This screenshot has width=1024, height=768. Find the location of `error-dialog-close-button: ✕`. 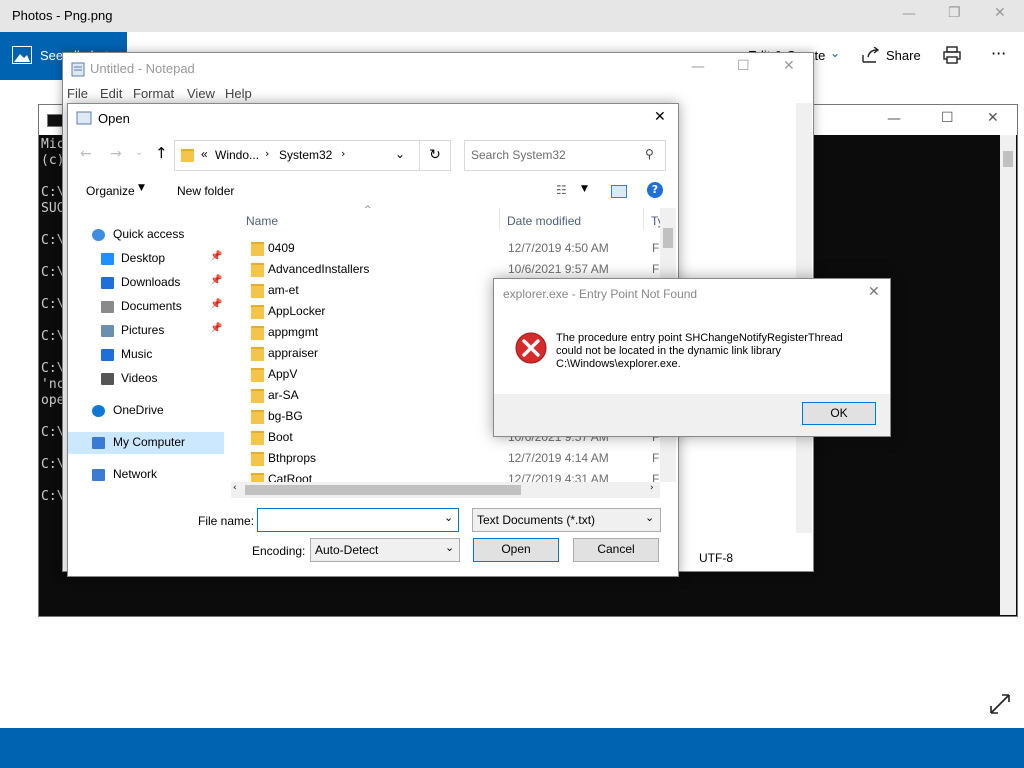

error-dialog-close-button: ✕ is located at coordinates (874, 292).